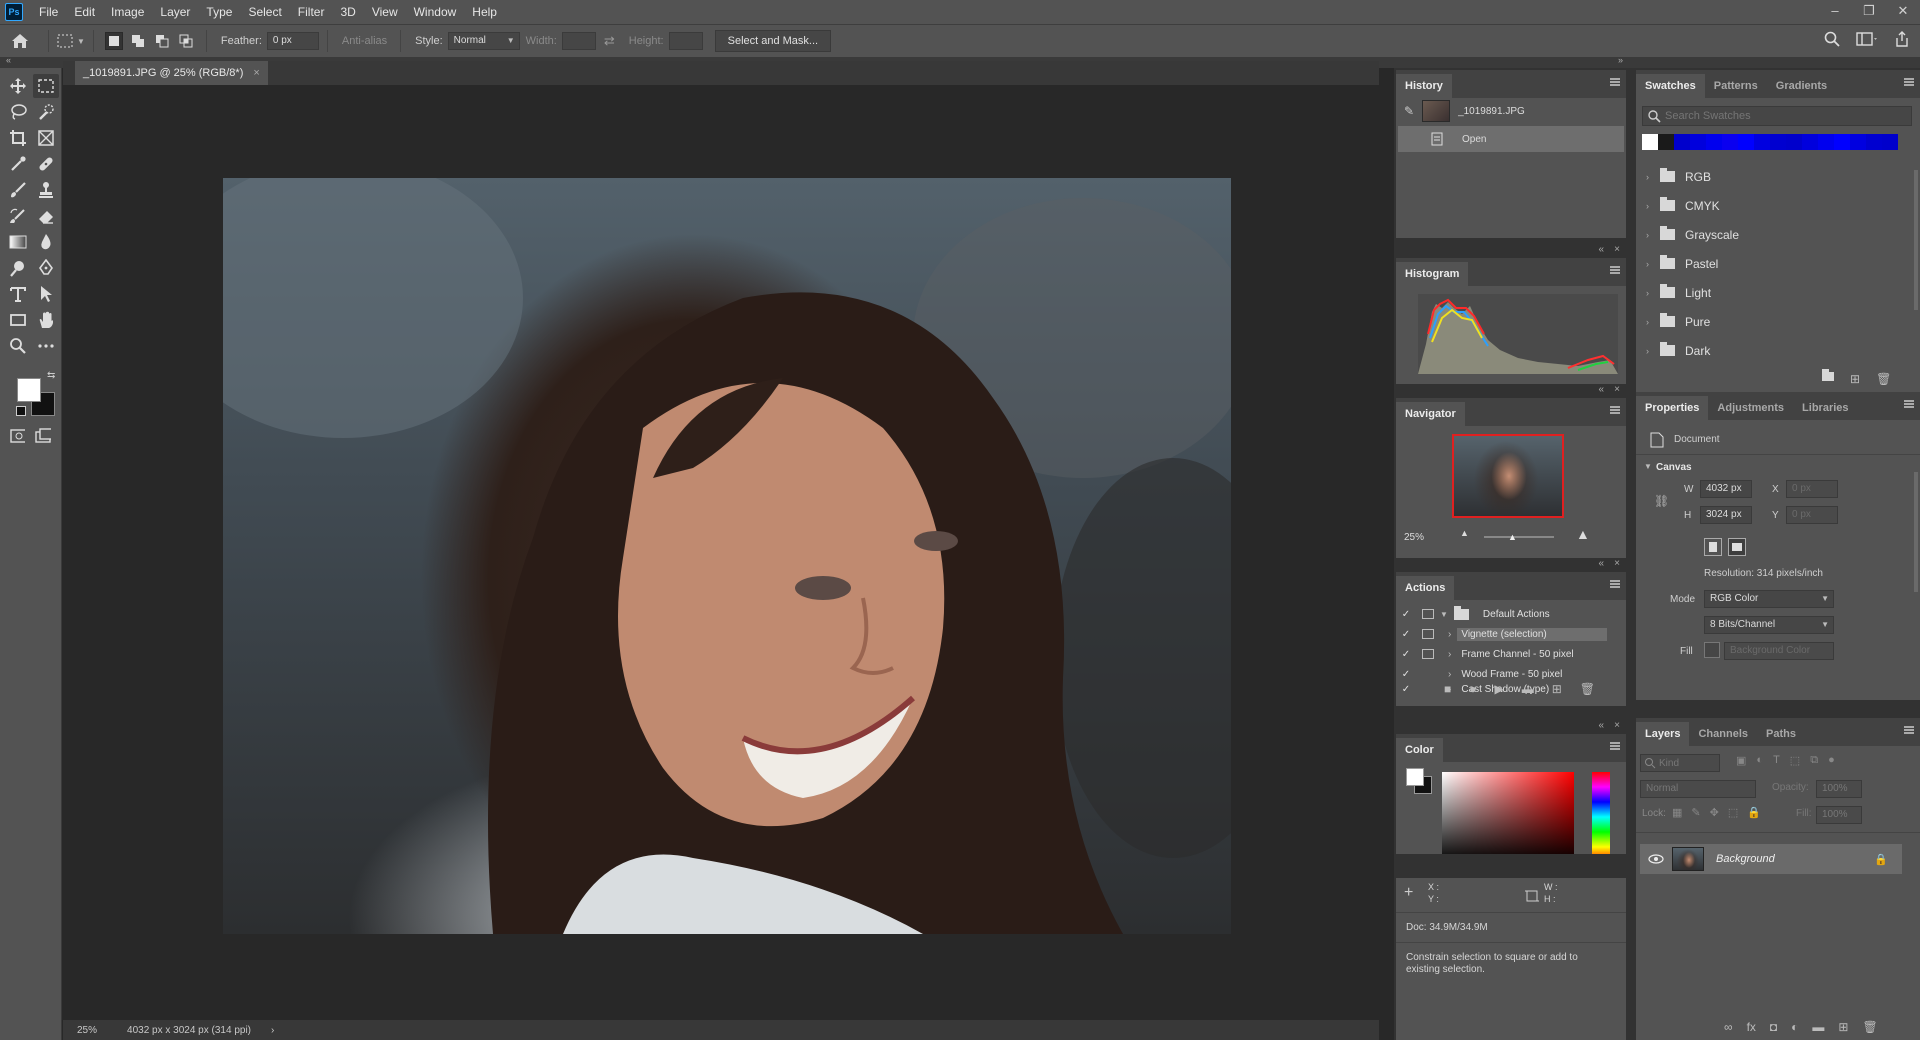 Image resolution: width=1920 pixels, height=1040 pixels. What do you see at coordinates (1812, 489) in the screenshot?
I see `canvas-x-input: 0 px` at bounding box center [1812, 489].